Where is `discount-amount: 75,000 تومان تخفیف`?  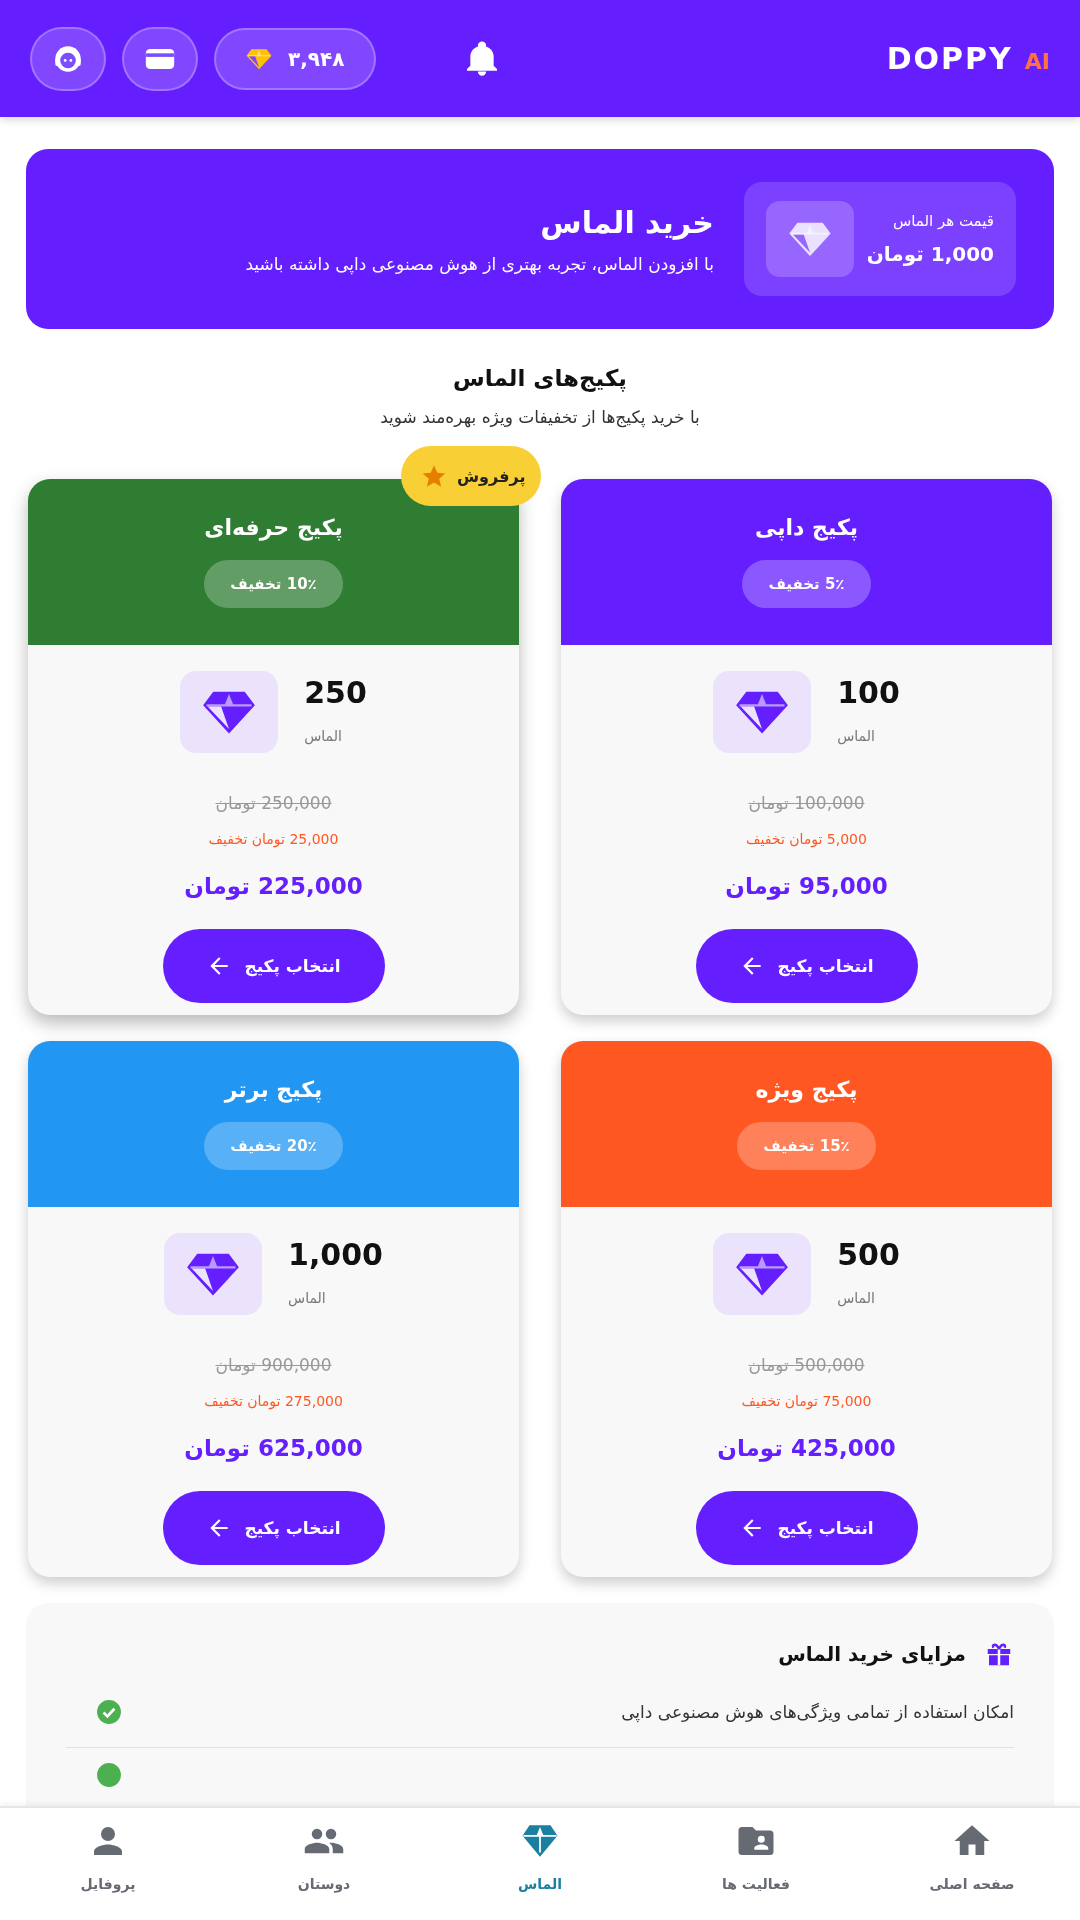
discount-amount: 75,000 تومان تخفیف is located at coordinates (806, 1401).